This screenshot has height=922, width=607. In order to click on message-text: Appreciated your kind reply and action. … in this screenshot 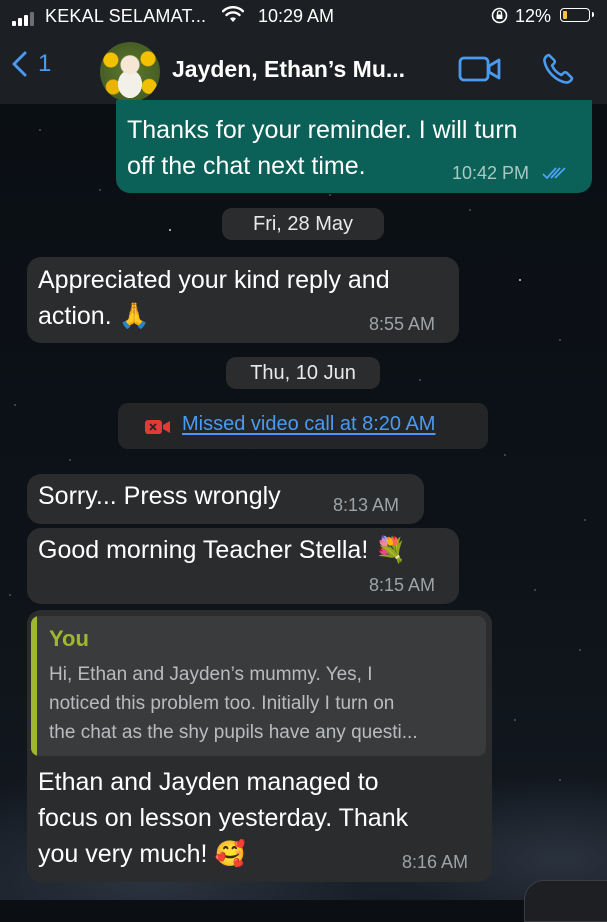, I will do `click(214, 298)`.